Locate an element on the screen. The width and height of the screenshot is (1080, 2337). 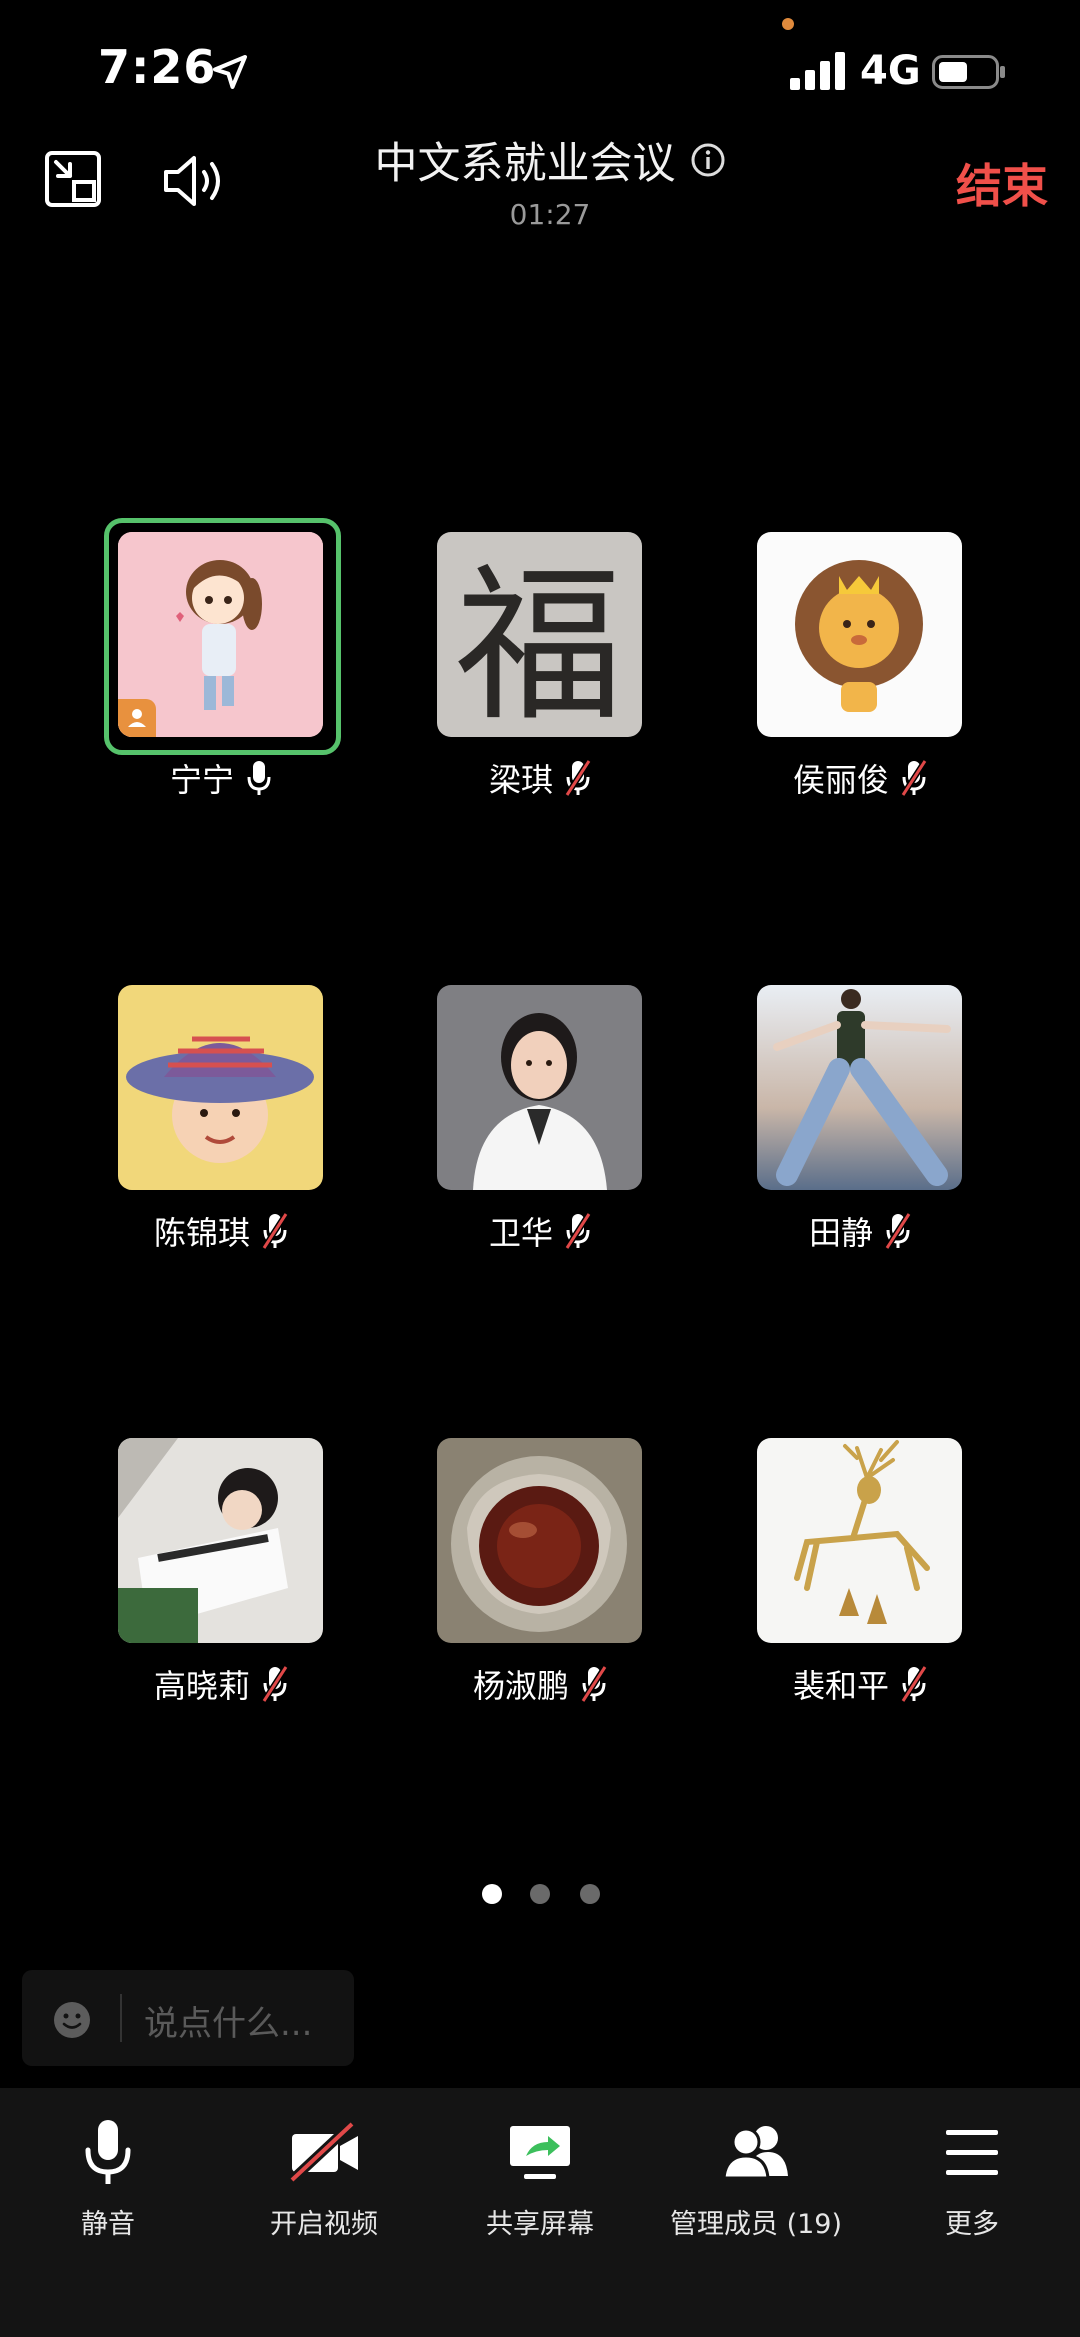
mute-label: 静音 is located at coordinates (108, 2224).